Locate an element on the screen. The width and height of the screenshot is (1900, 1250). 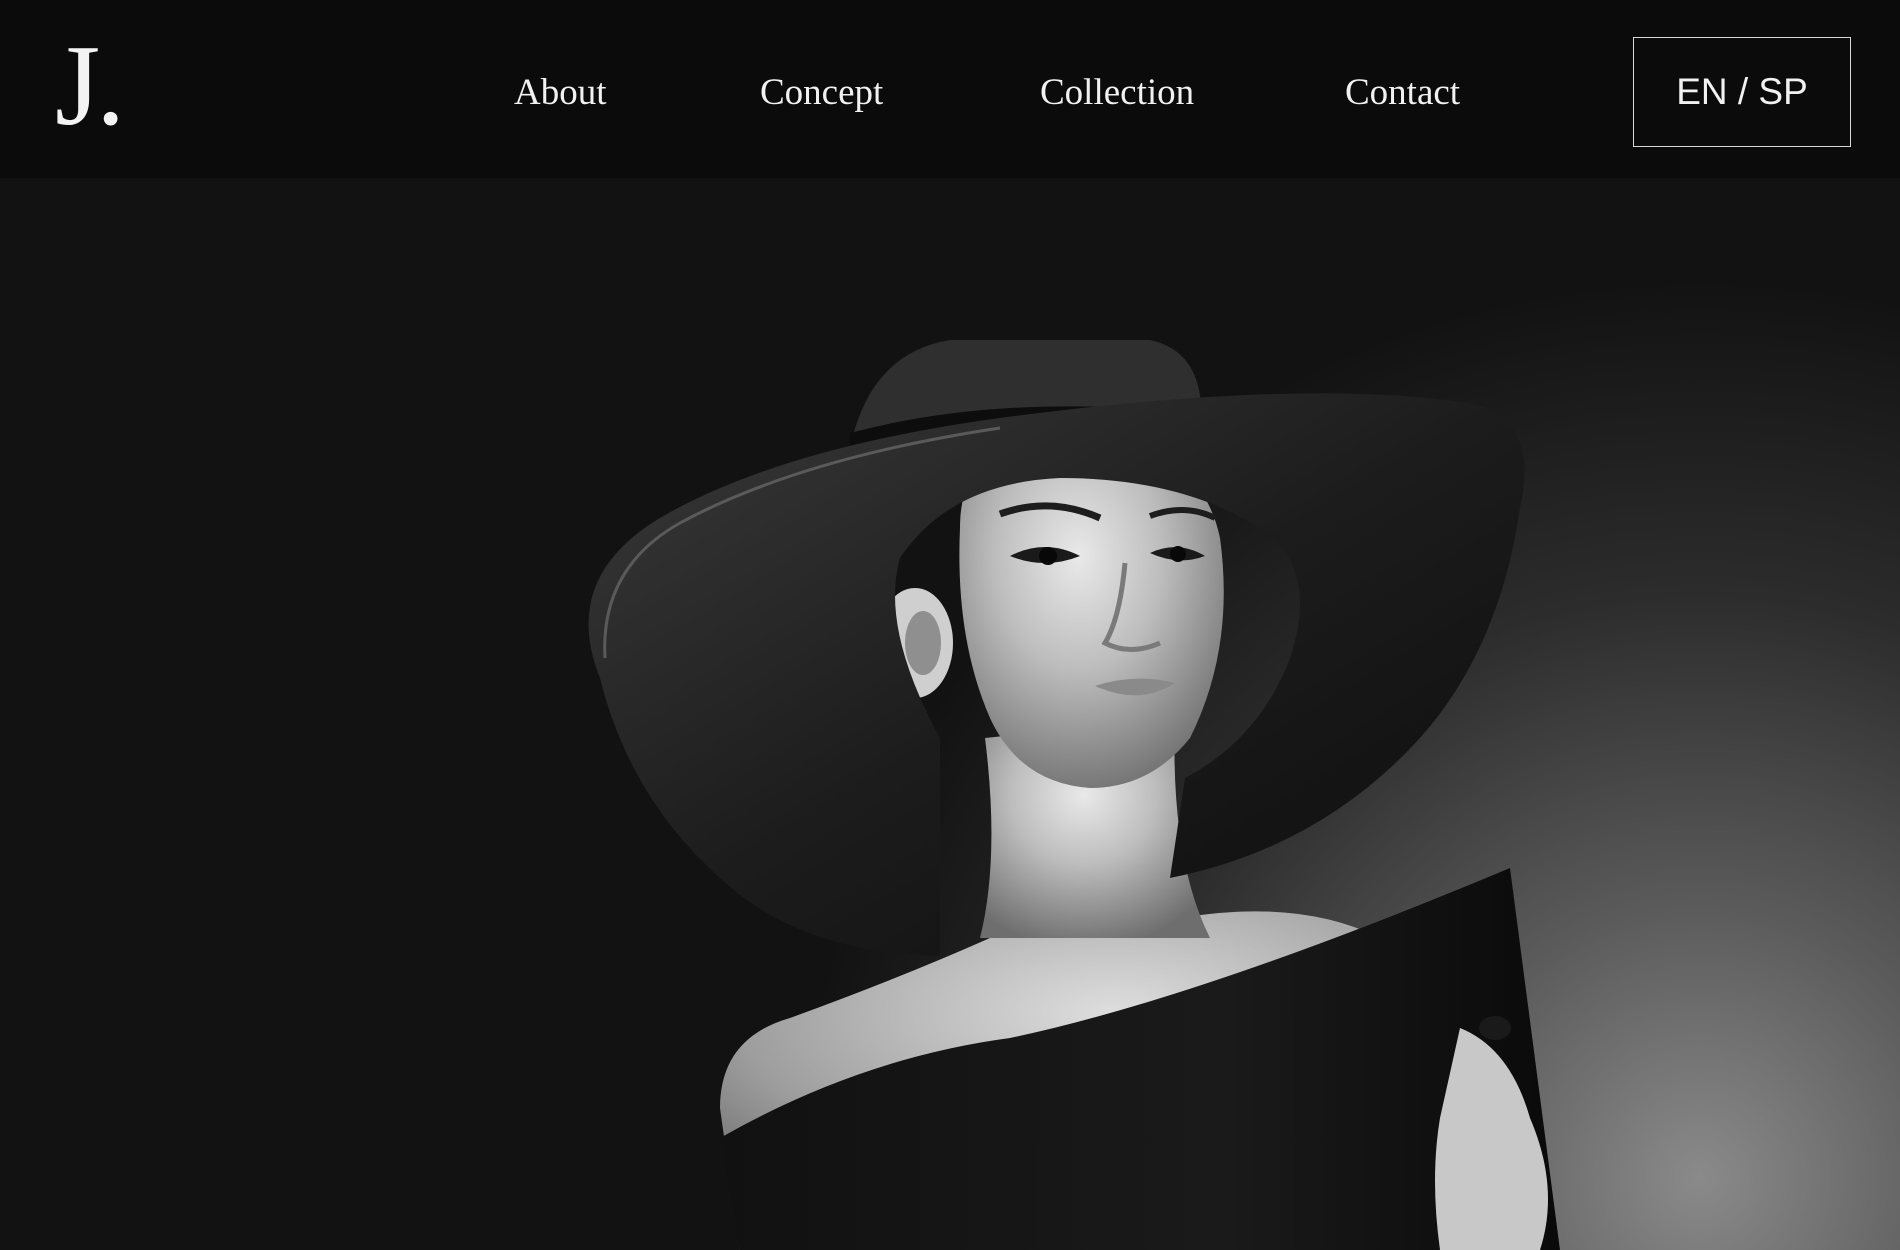
main-nav: About Concept Collection Contact is located at coordinates (950, 93).